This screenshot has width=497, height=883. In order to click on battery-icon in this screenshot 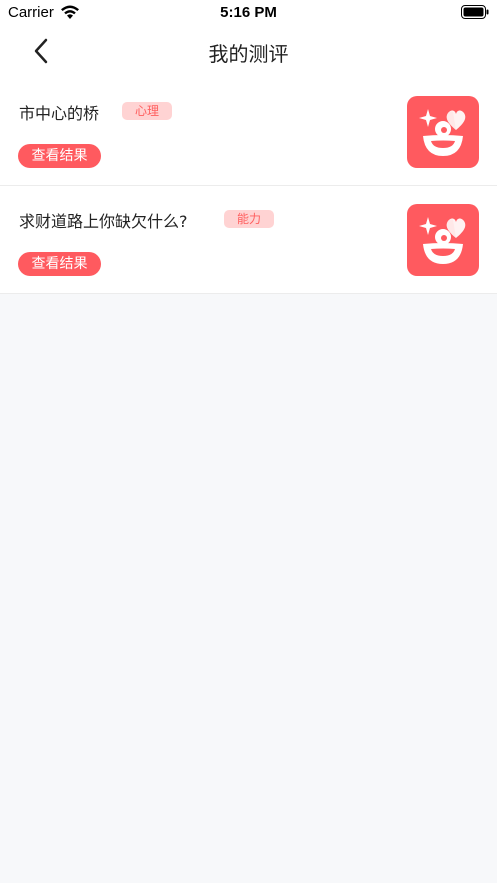, I will do `click(475, 12)`.